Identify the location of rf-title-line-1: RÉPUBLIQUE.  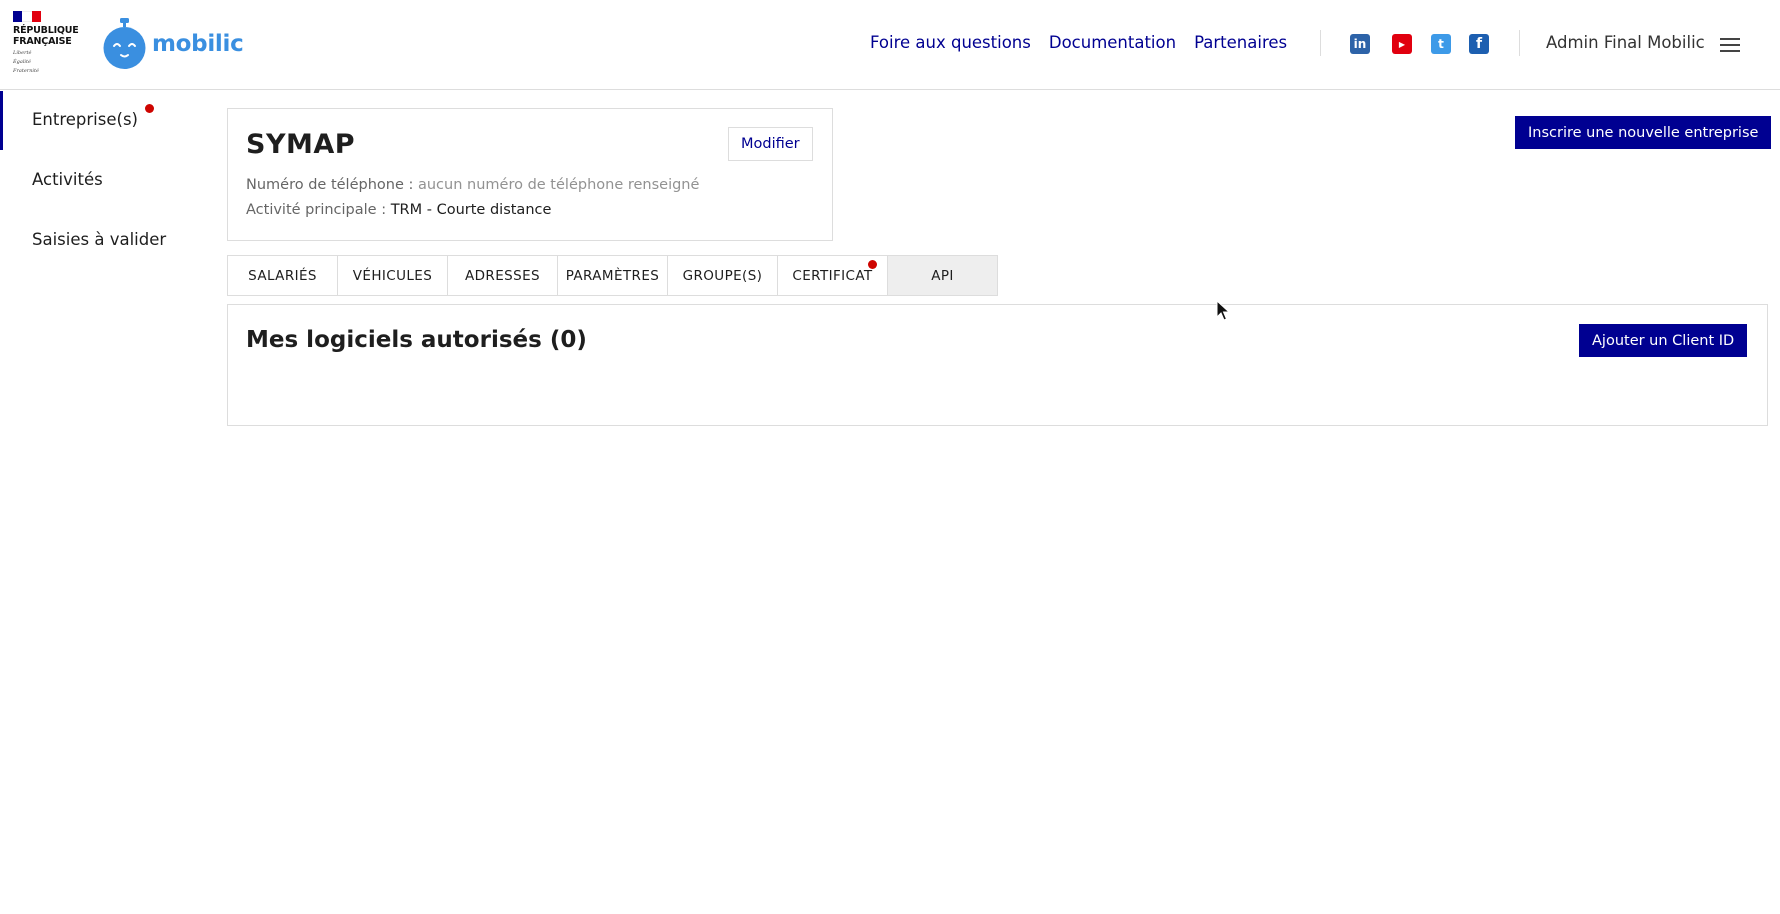
(46, 30).